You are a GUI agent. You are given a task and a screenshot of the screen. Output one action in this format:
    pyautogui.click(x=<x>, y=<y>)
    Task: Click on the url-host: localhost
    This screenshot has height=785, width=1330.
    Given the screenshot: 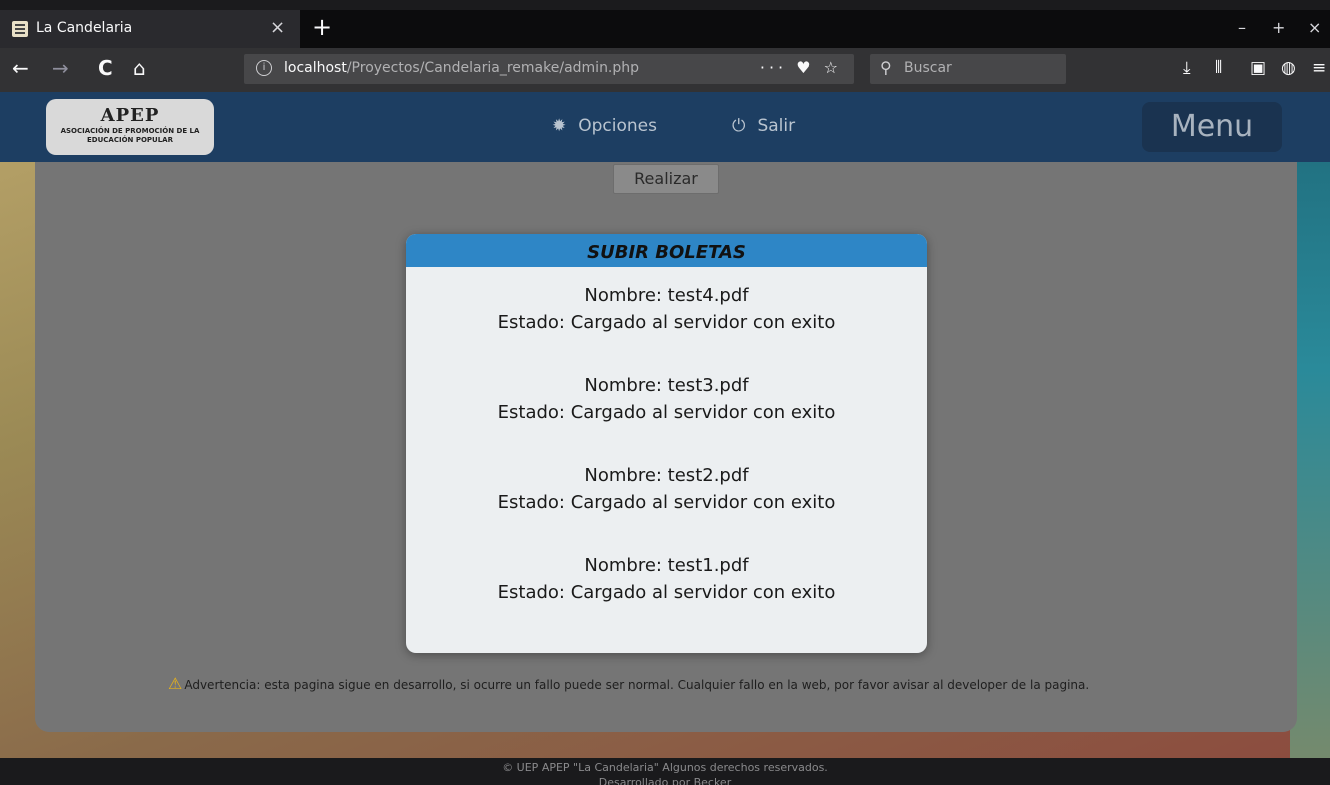 What is the action you would take?
    pyautogui.click(x=315, y=68)
    